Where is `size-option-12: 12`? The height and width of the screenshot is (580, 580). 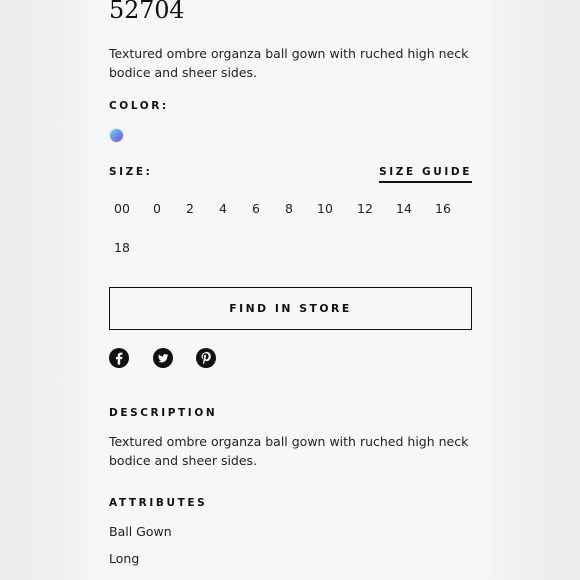 size-option-12: 12 is located at coordinates (365, 209).